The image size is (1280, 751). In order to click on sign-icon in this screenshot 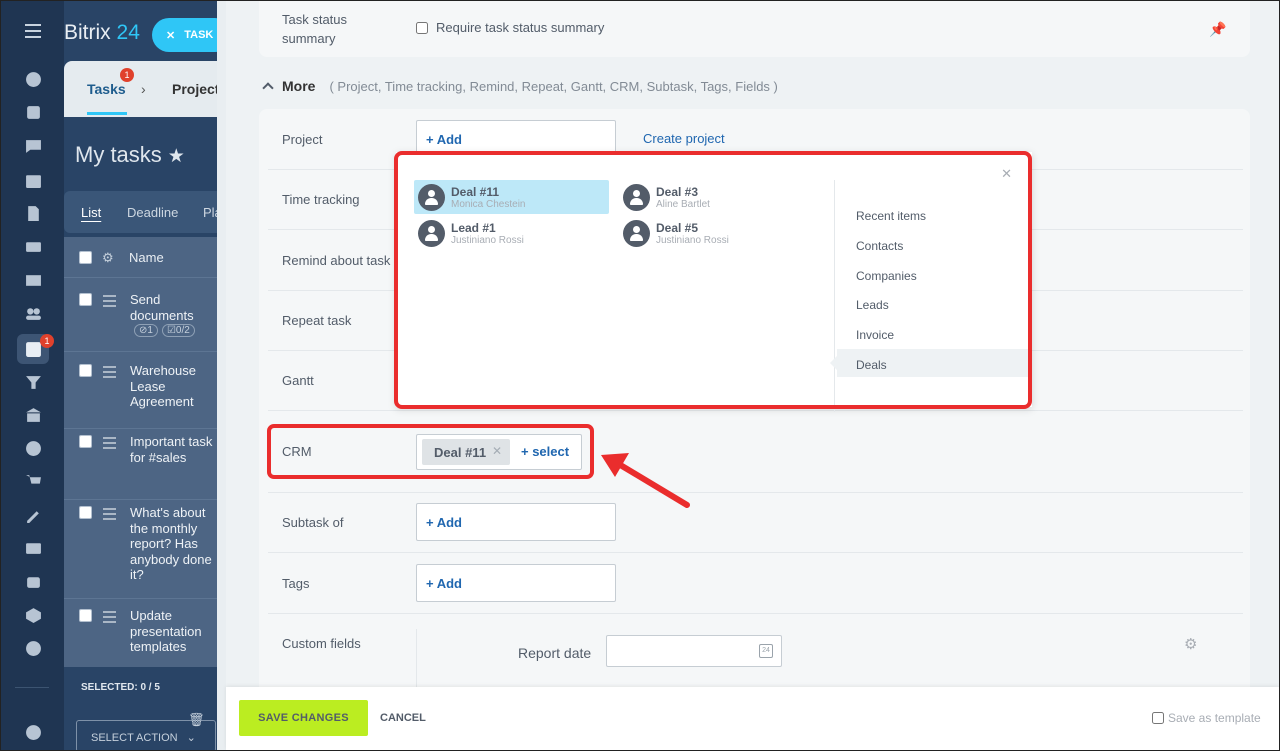, I will do `click(33, 515)`.